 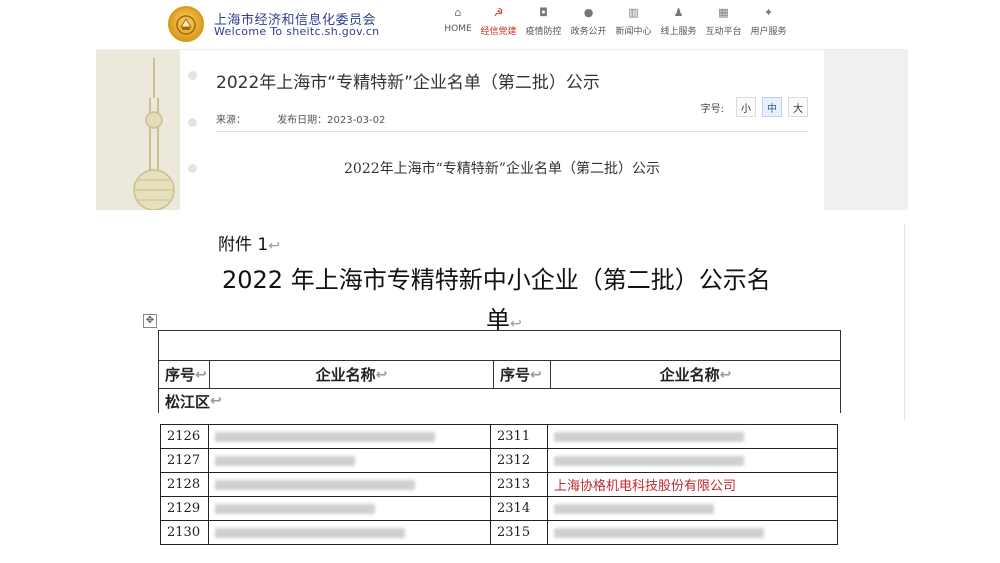 I want to click on left-index: 2127, so click(x=184, y=460).